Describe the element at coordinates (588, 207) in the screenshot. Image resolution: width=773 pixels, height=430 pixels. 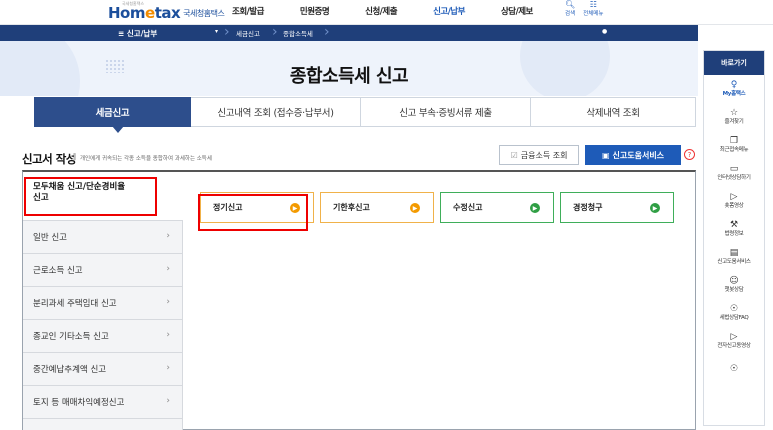
I see `card-label: 경정청구` at that location.